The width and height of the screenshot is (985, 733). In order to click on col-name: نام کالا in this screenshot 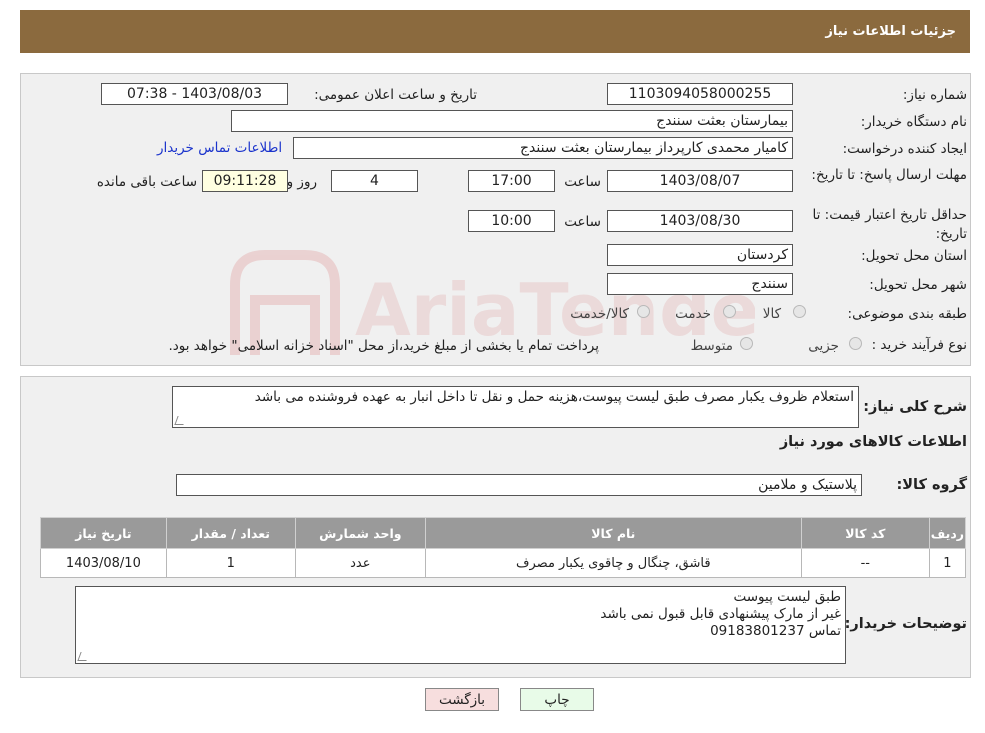, I will do `click(613, 533)`.